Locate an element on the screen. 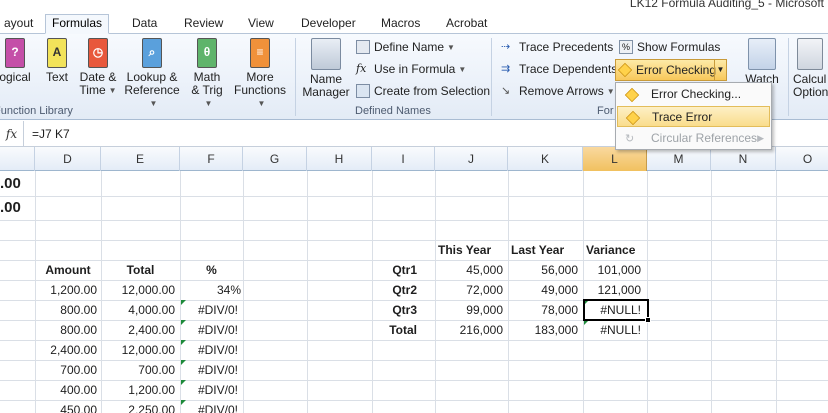 This screenshot has width=828, height=413. cell-total: 2,250.00 is located at coordinates (151, 408).